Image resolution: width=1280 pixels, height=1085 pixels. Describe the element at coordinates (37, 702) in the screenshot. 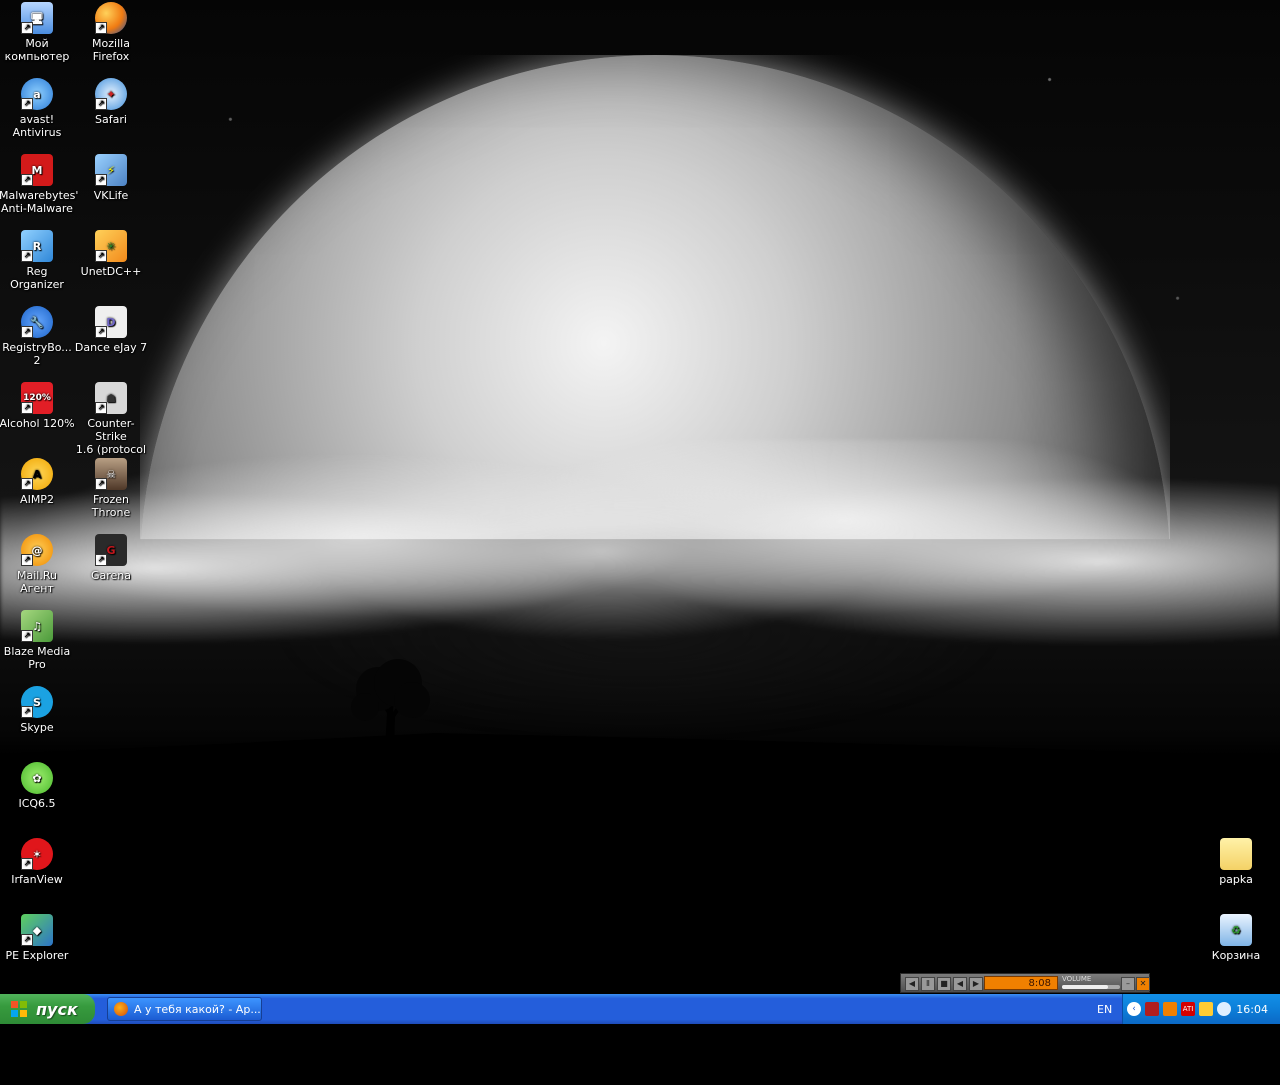

I see `skype-icon: S ↗` at that location.